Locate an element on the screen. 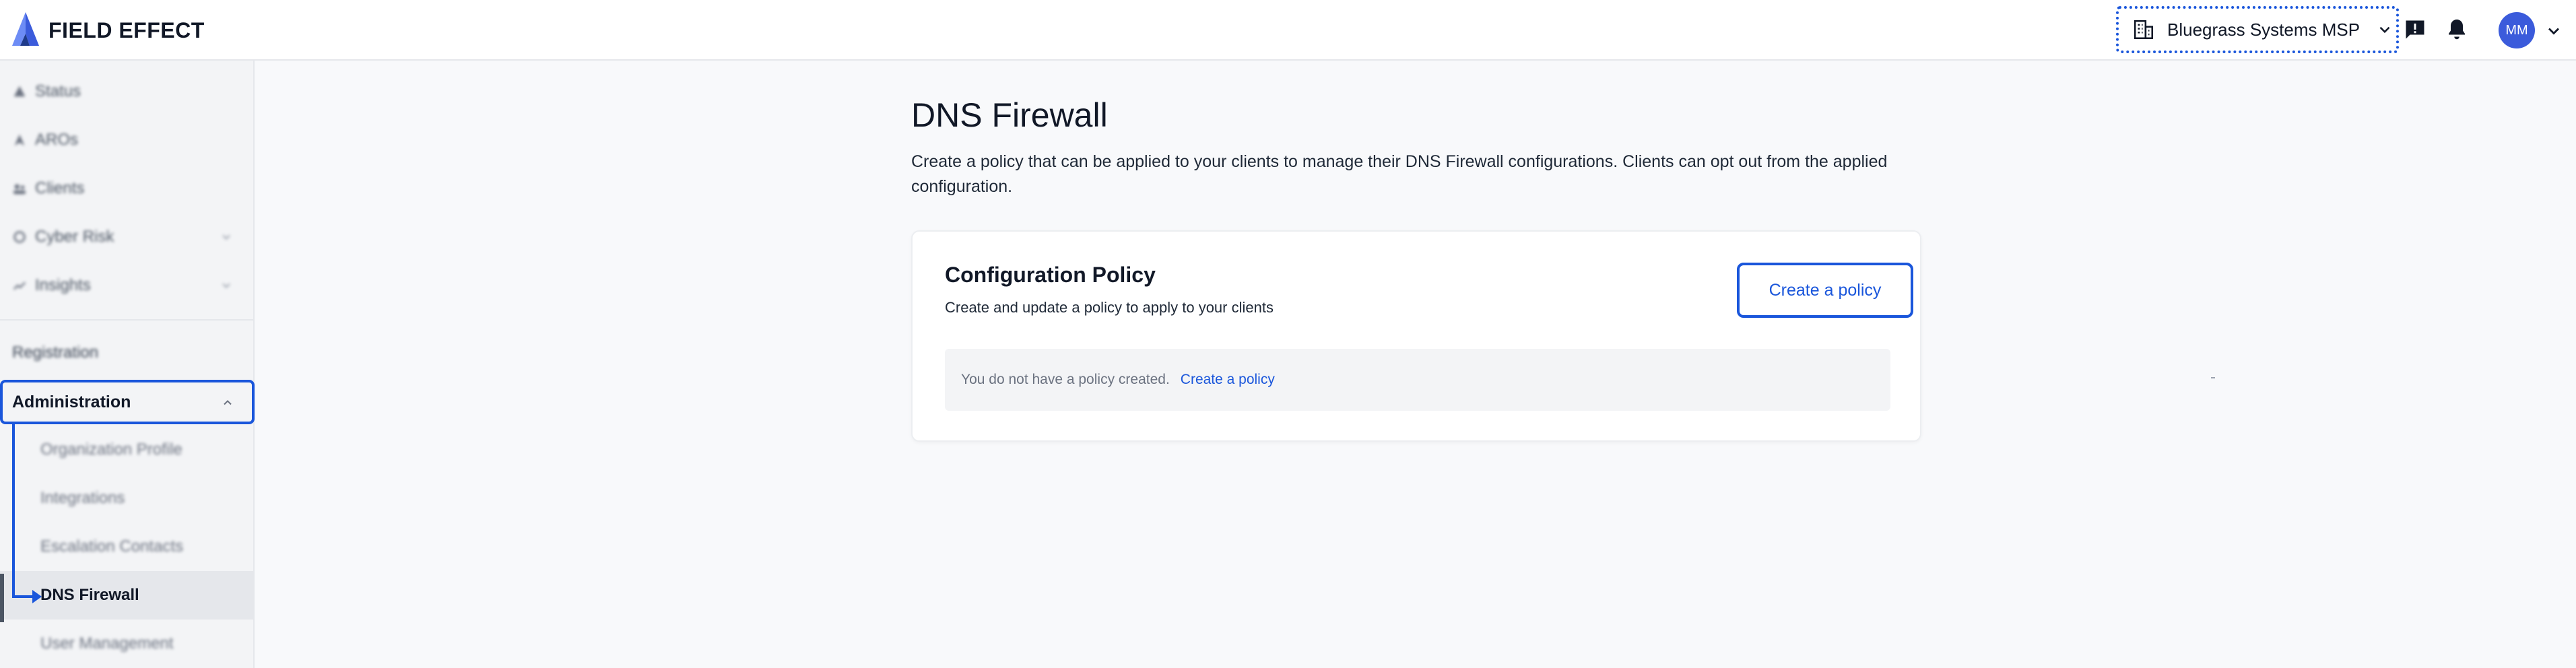  status-icon is located at coordinates (19, 91).